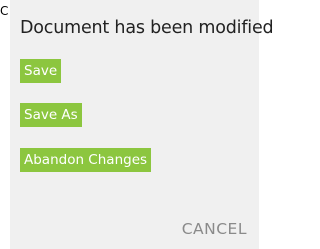  Describe the element at coordinates (4, 11) in the screenshot. I see `background-app-text: C` at that location.